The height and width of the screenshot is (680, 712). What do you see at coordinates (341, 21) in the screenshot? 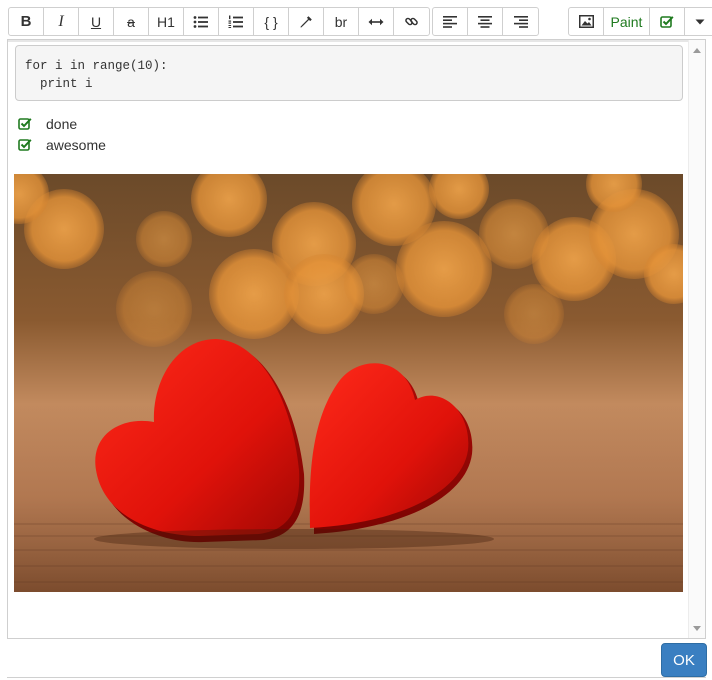
I see `line-break-button: br` at bounding box center [341, 21].